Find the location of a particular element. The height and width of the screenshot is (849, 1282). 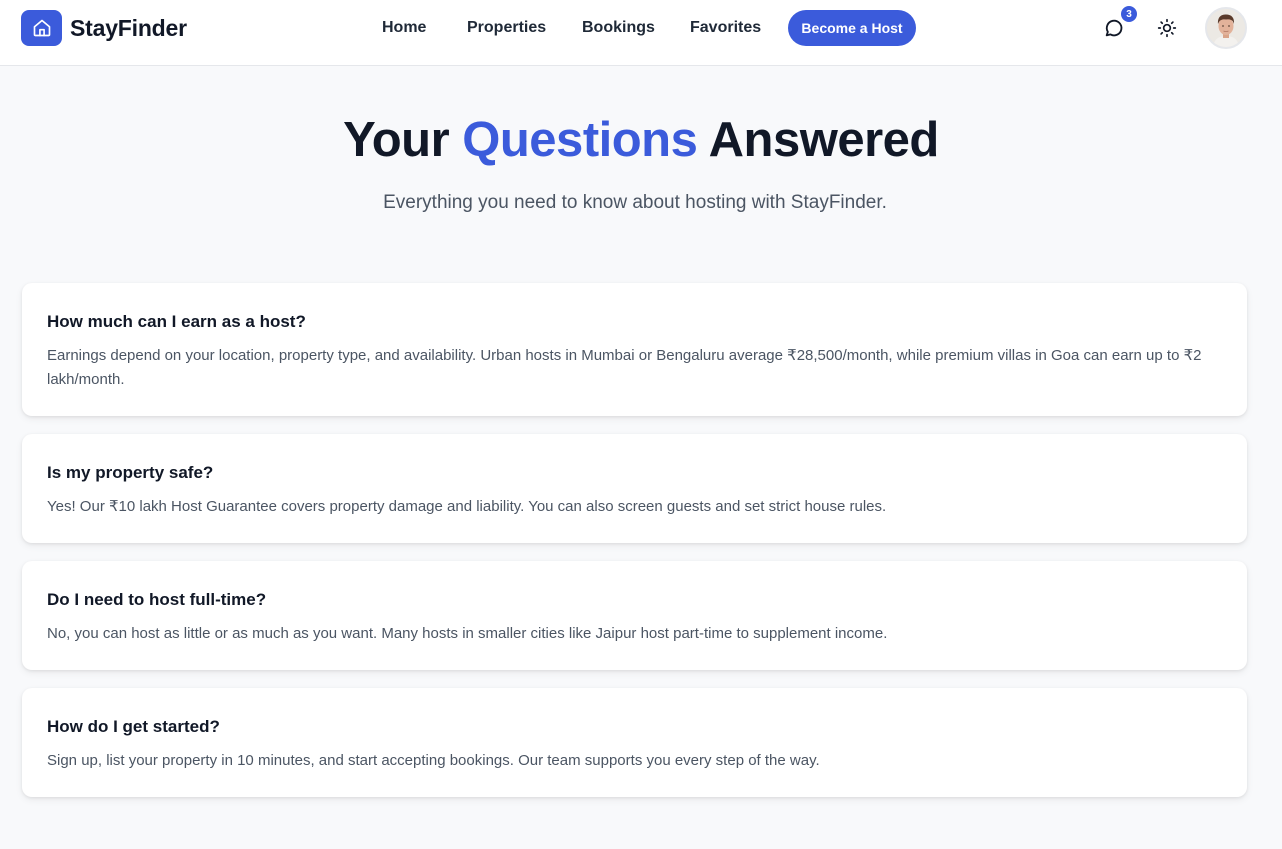

page-title: Your Questions Answered is located at coordinates (641, 140).